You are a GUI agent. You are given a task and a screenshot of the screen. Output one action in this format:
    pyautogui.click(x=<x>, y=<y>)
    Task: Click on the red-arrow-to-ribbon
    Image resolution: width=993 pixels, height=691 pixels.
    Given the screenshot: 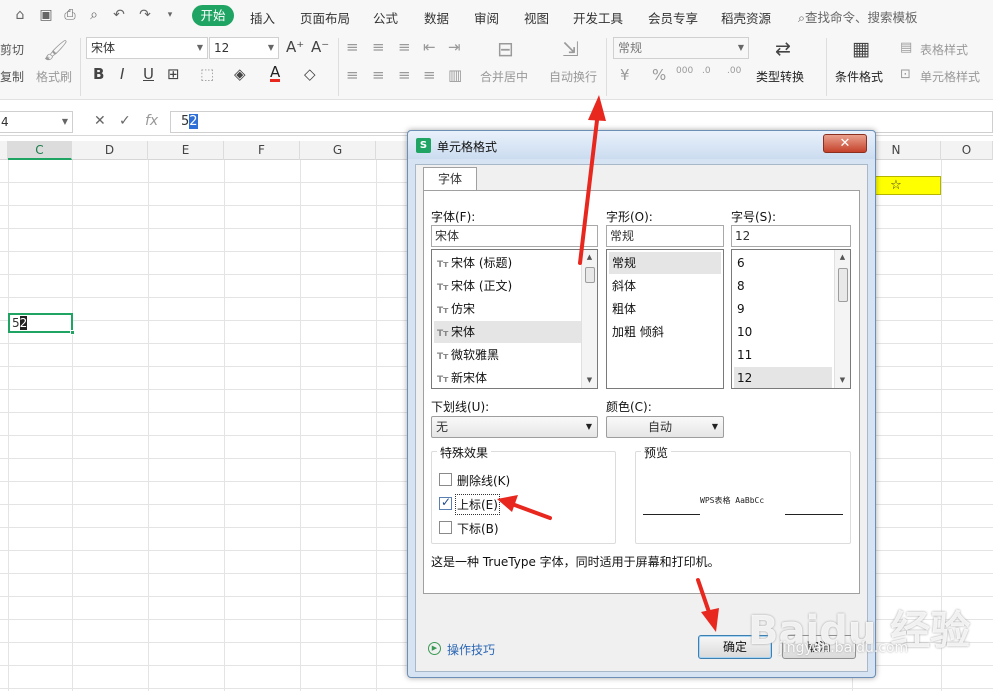 What is the action you would take?
    pyautogui.click(x=592, y=180)
    